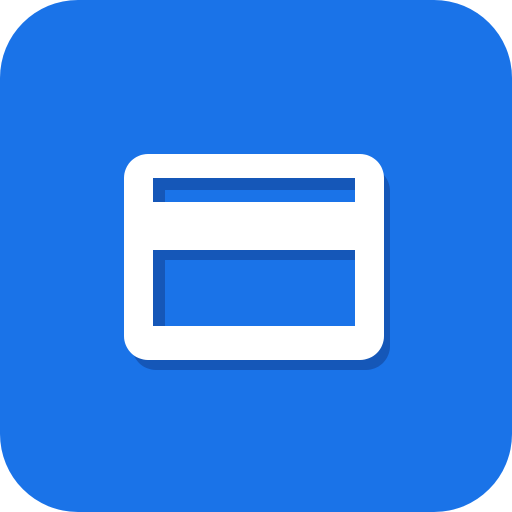 The height and width of the screenshot is (512, 512). Describe the element at coordinates (254, 226) in the screenshot. I see `credit-card-stripe` at that location.